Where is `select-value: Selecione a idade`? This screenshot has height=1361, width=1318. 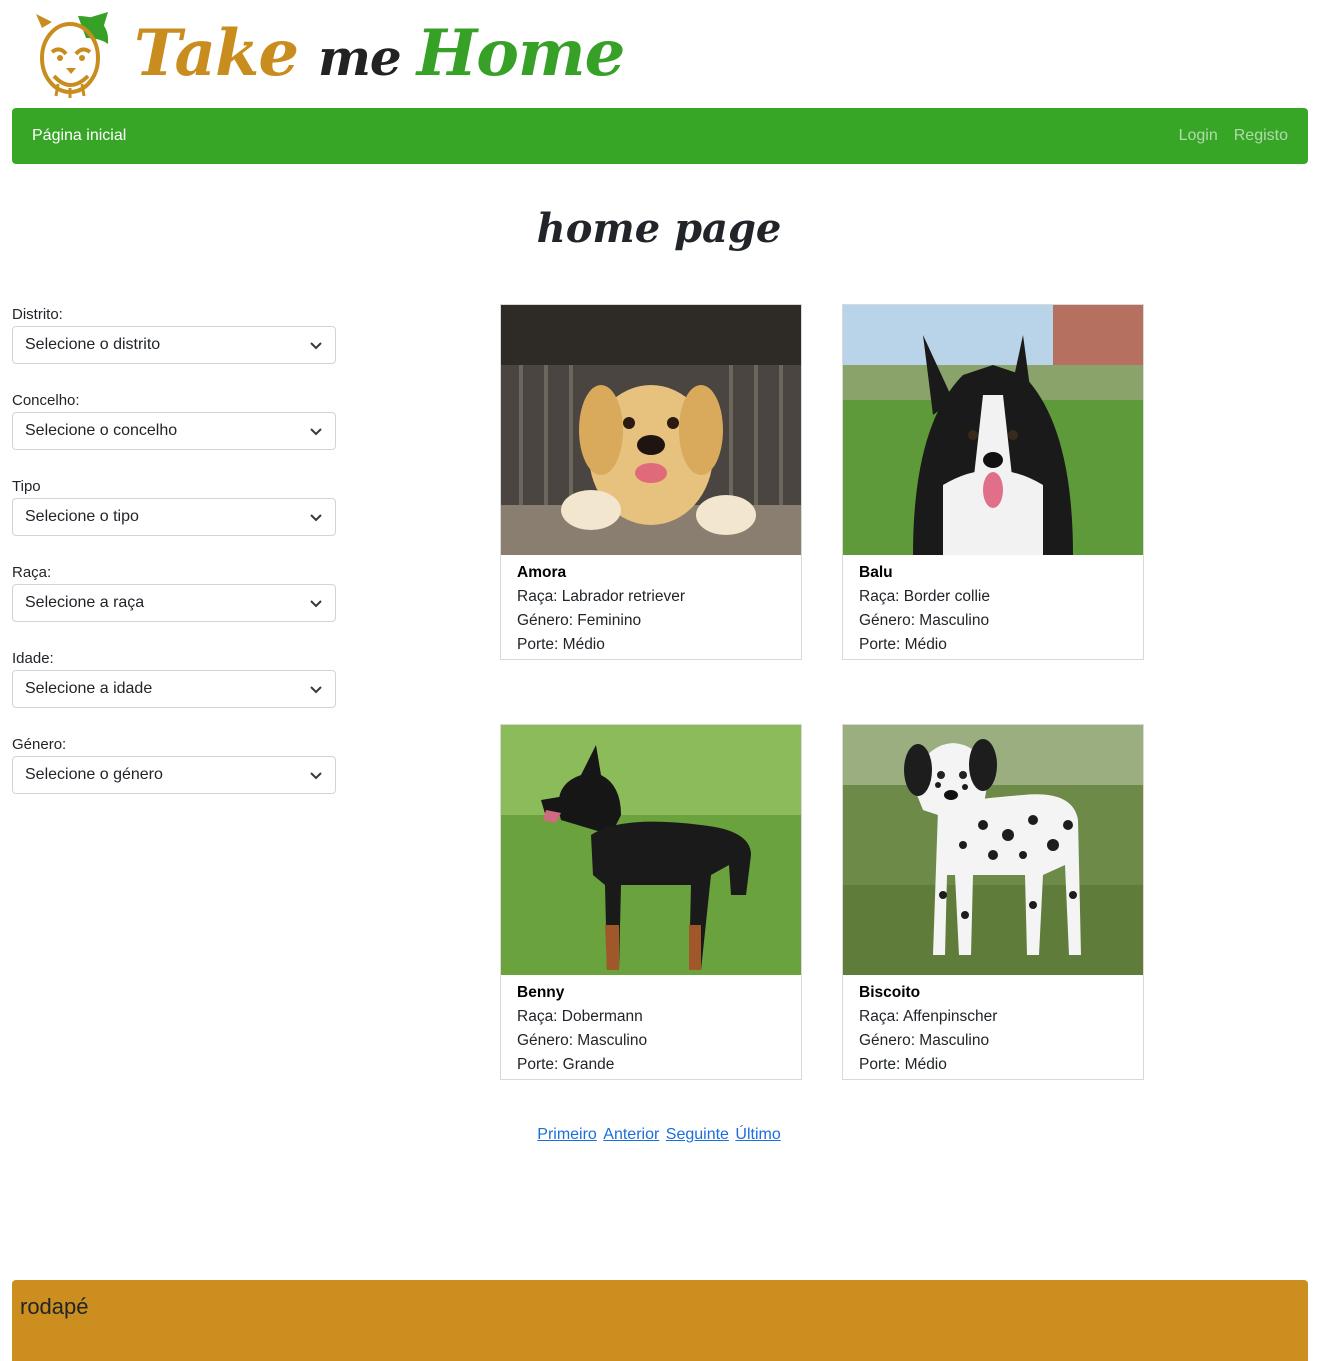
select-value: Selecione a idade is located at coordinates (89, 688).